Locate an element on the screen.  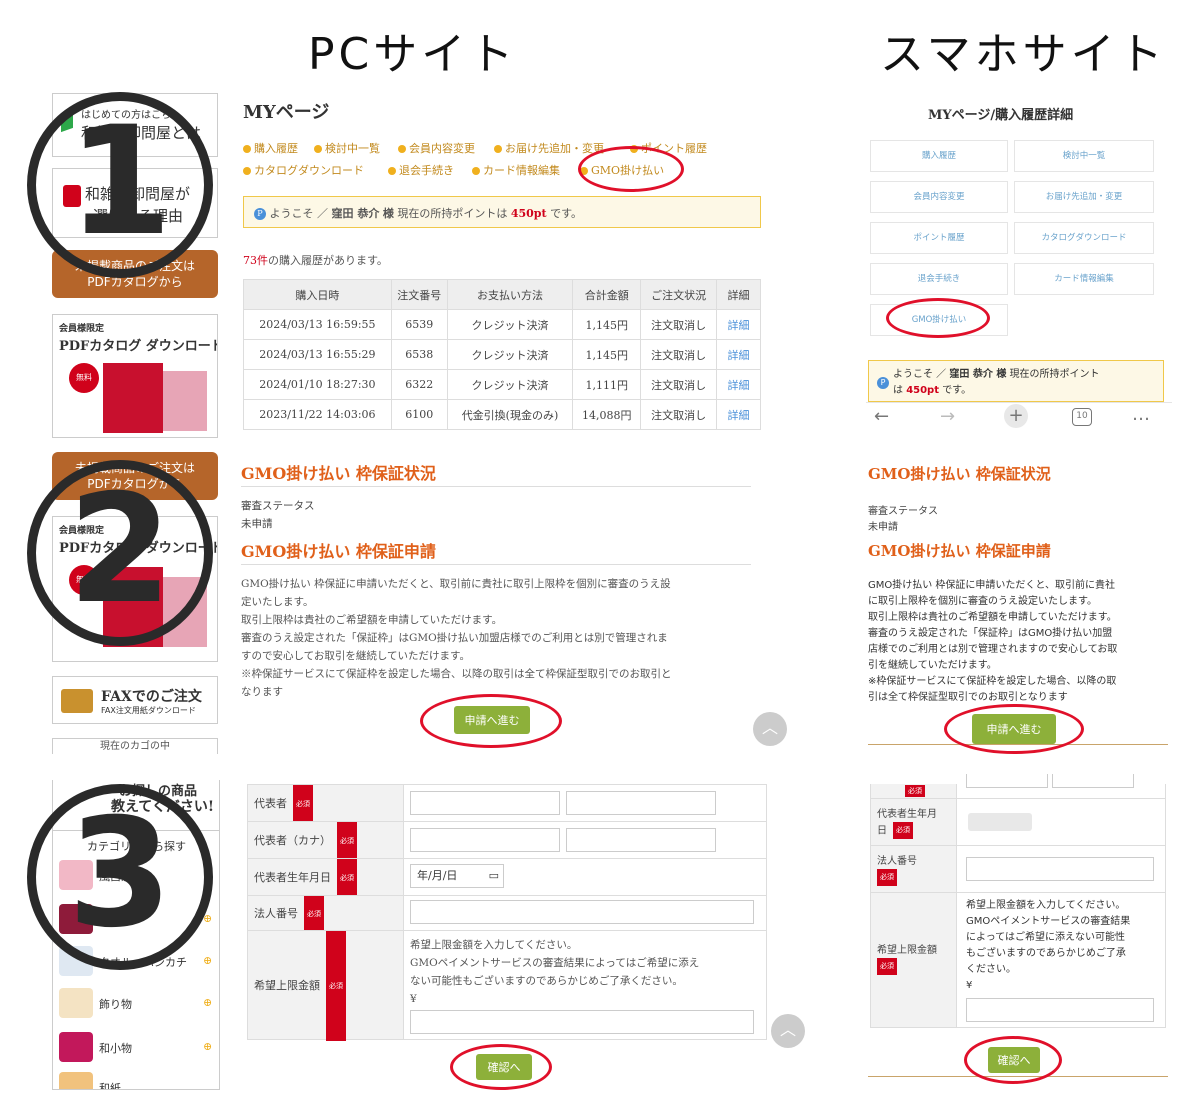
sp-menu-gmo: GMO掛け払い is located at coordinates (939, 320).